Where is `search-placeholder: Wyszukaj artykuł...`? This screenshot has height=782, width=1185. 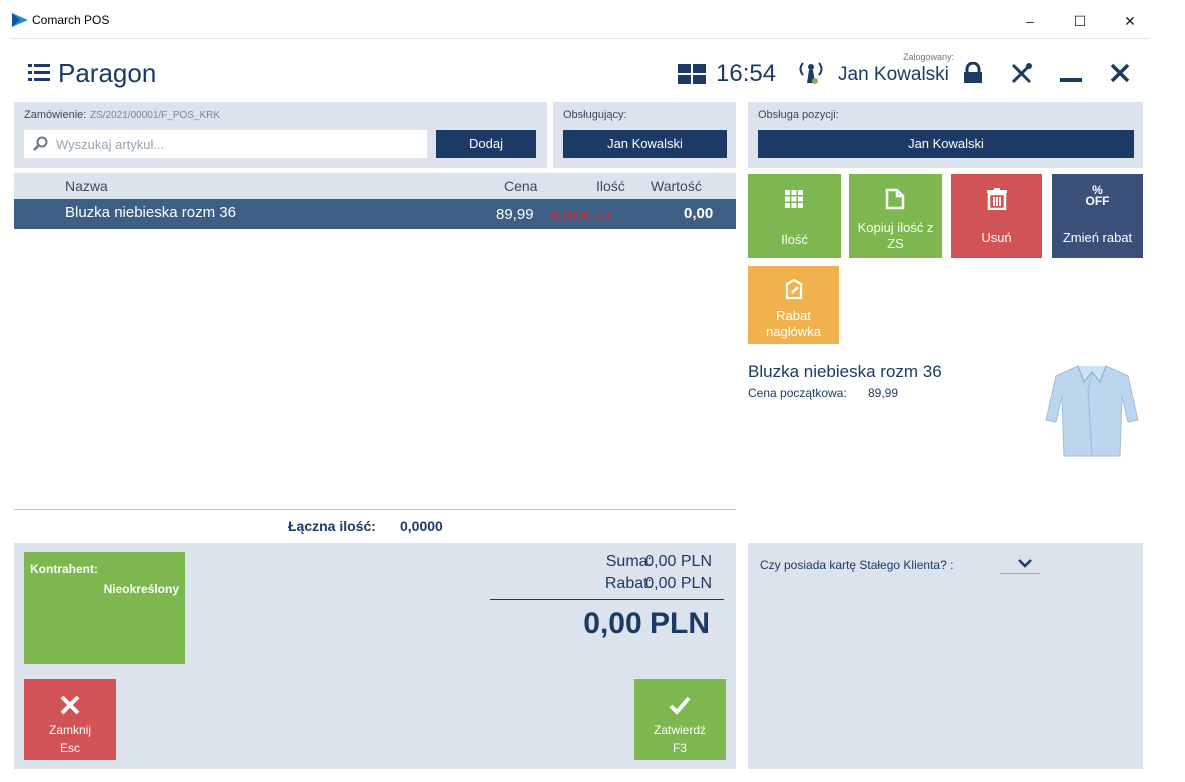 search-placeholder: Wyszukaj artykuł... is located at coordinates (110, 144).